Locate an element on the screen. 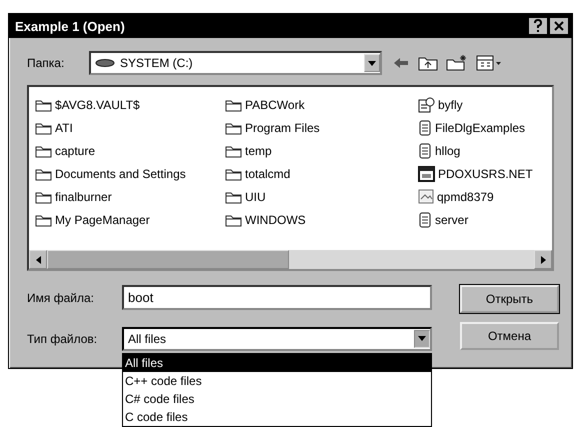  file-list-item: capture is located at coordinates (130, 150).